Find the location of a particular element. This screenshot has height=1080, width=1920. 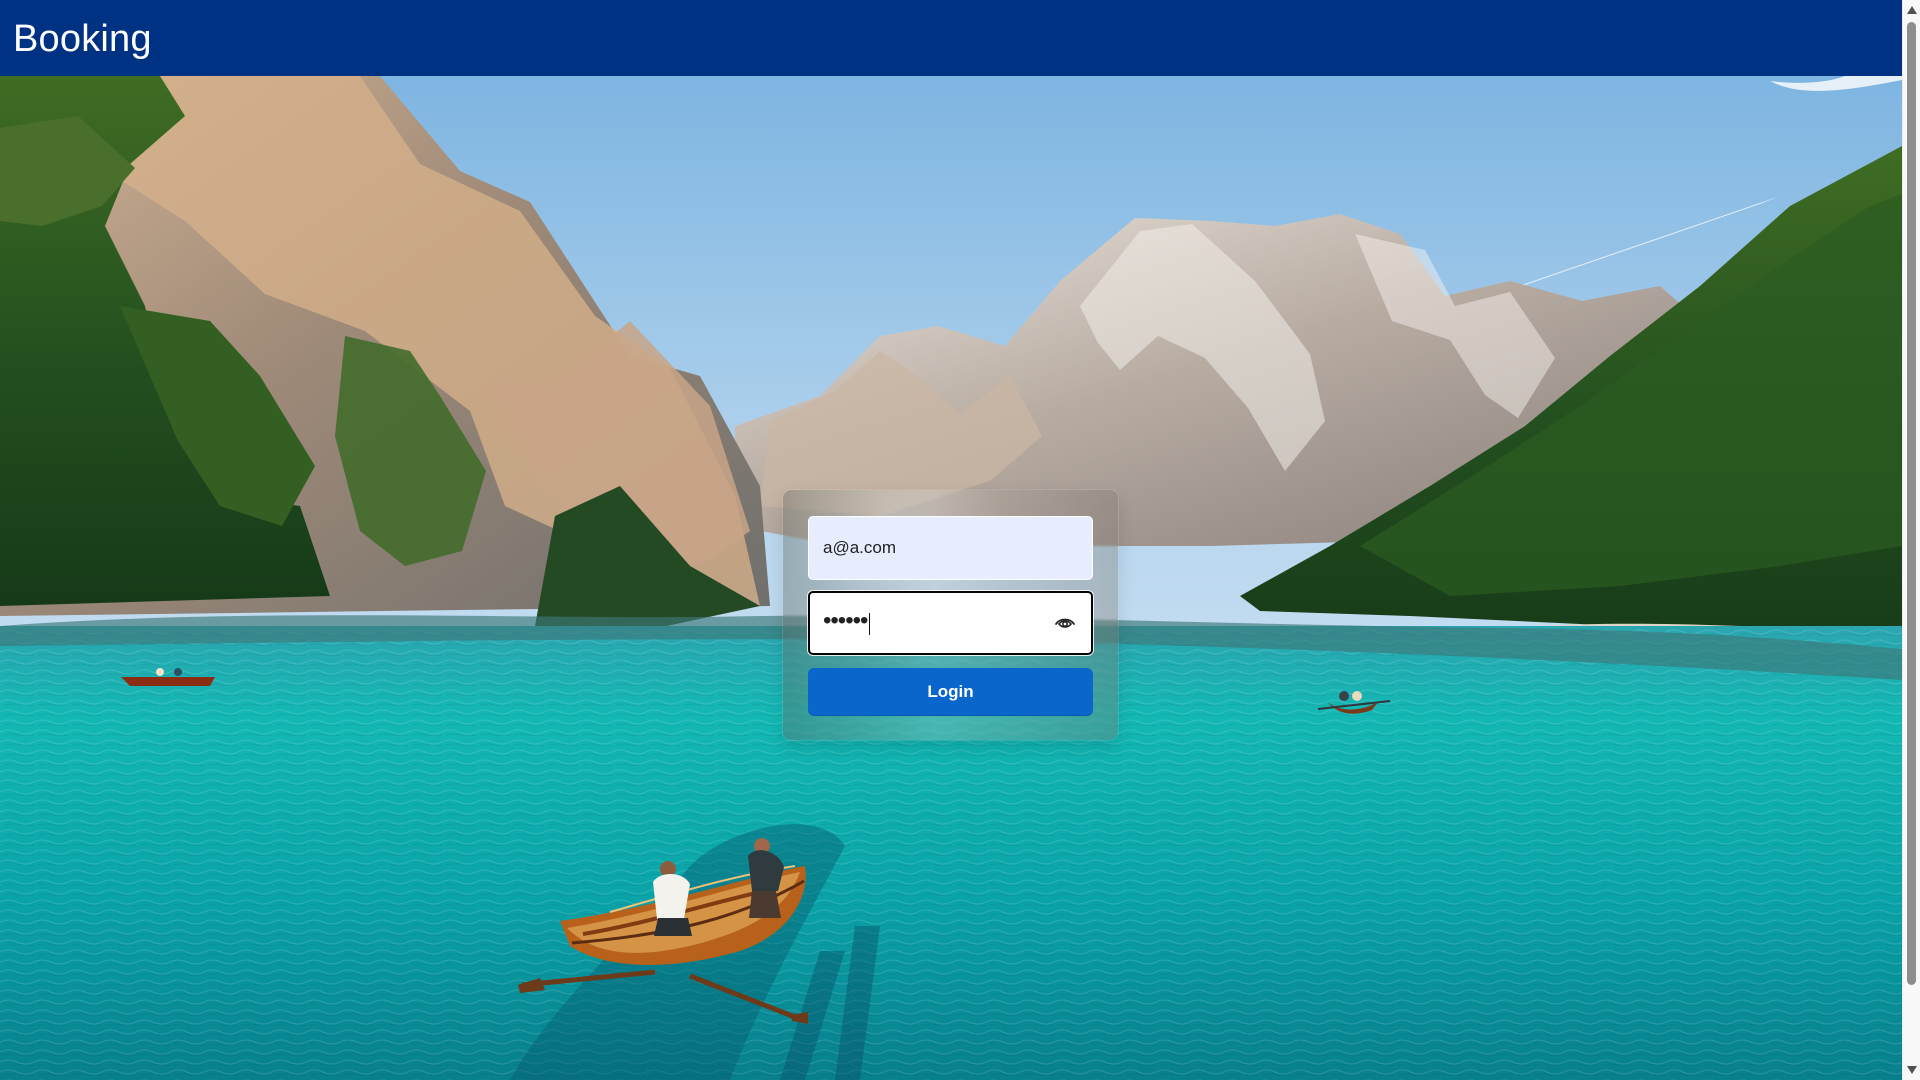

show-password-button is located at coordinates (1065, 624).